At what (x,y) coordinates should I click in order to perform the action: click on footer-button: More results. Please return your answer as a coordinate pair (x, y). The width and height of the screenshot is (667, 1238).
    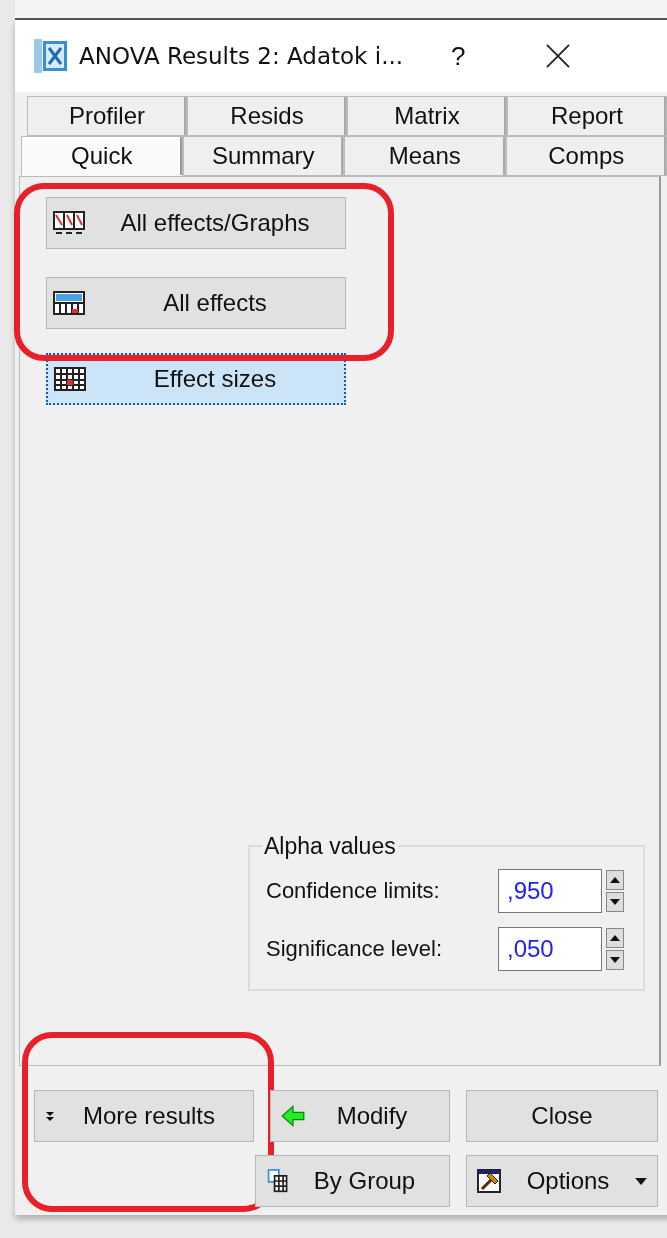
    Looking at the image, I should click on (144, 1116).